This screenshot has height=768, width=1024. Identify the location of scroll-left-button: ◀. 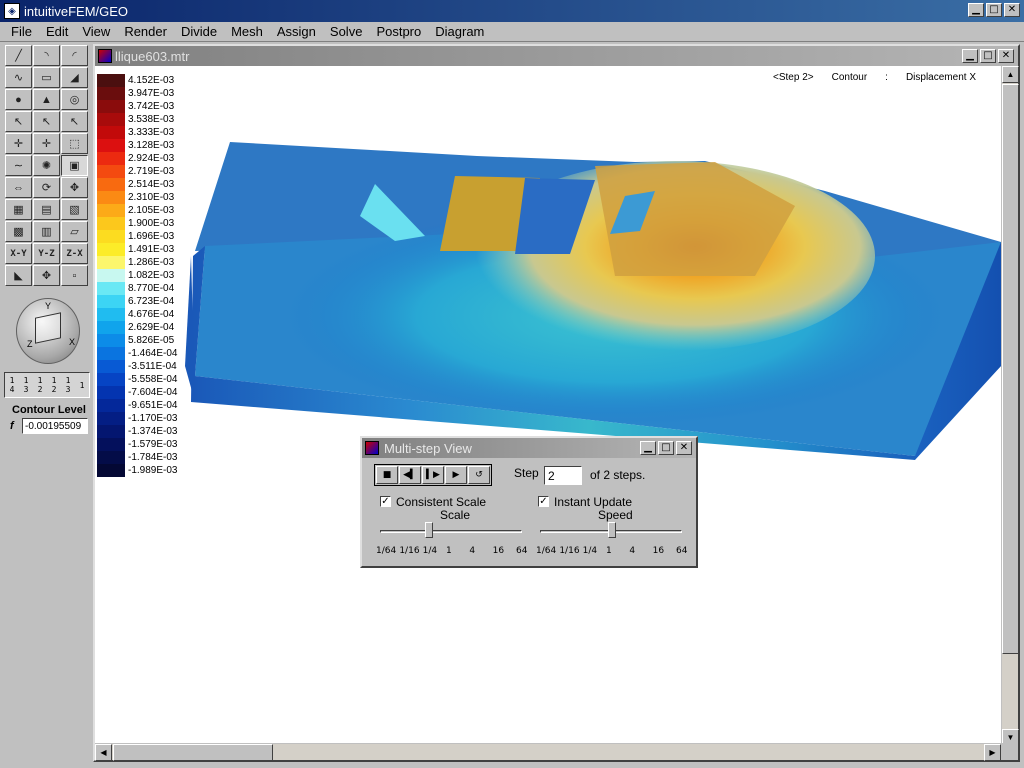
(103, 752).